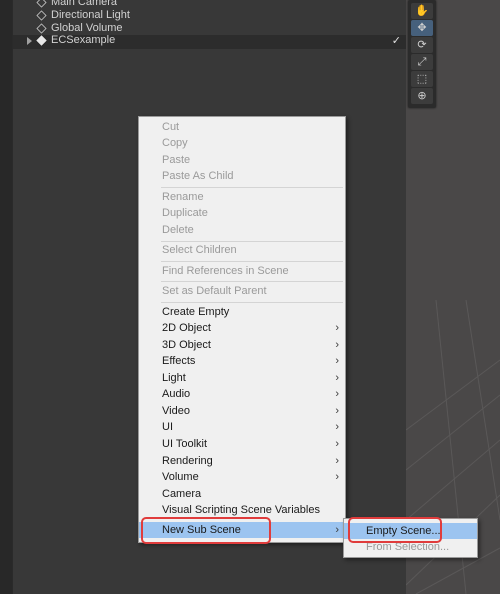  Describe the element at coordinates (242, 477) in the screenshot. I see `menu-item-volume: Volume ›` at that location.